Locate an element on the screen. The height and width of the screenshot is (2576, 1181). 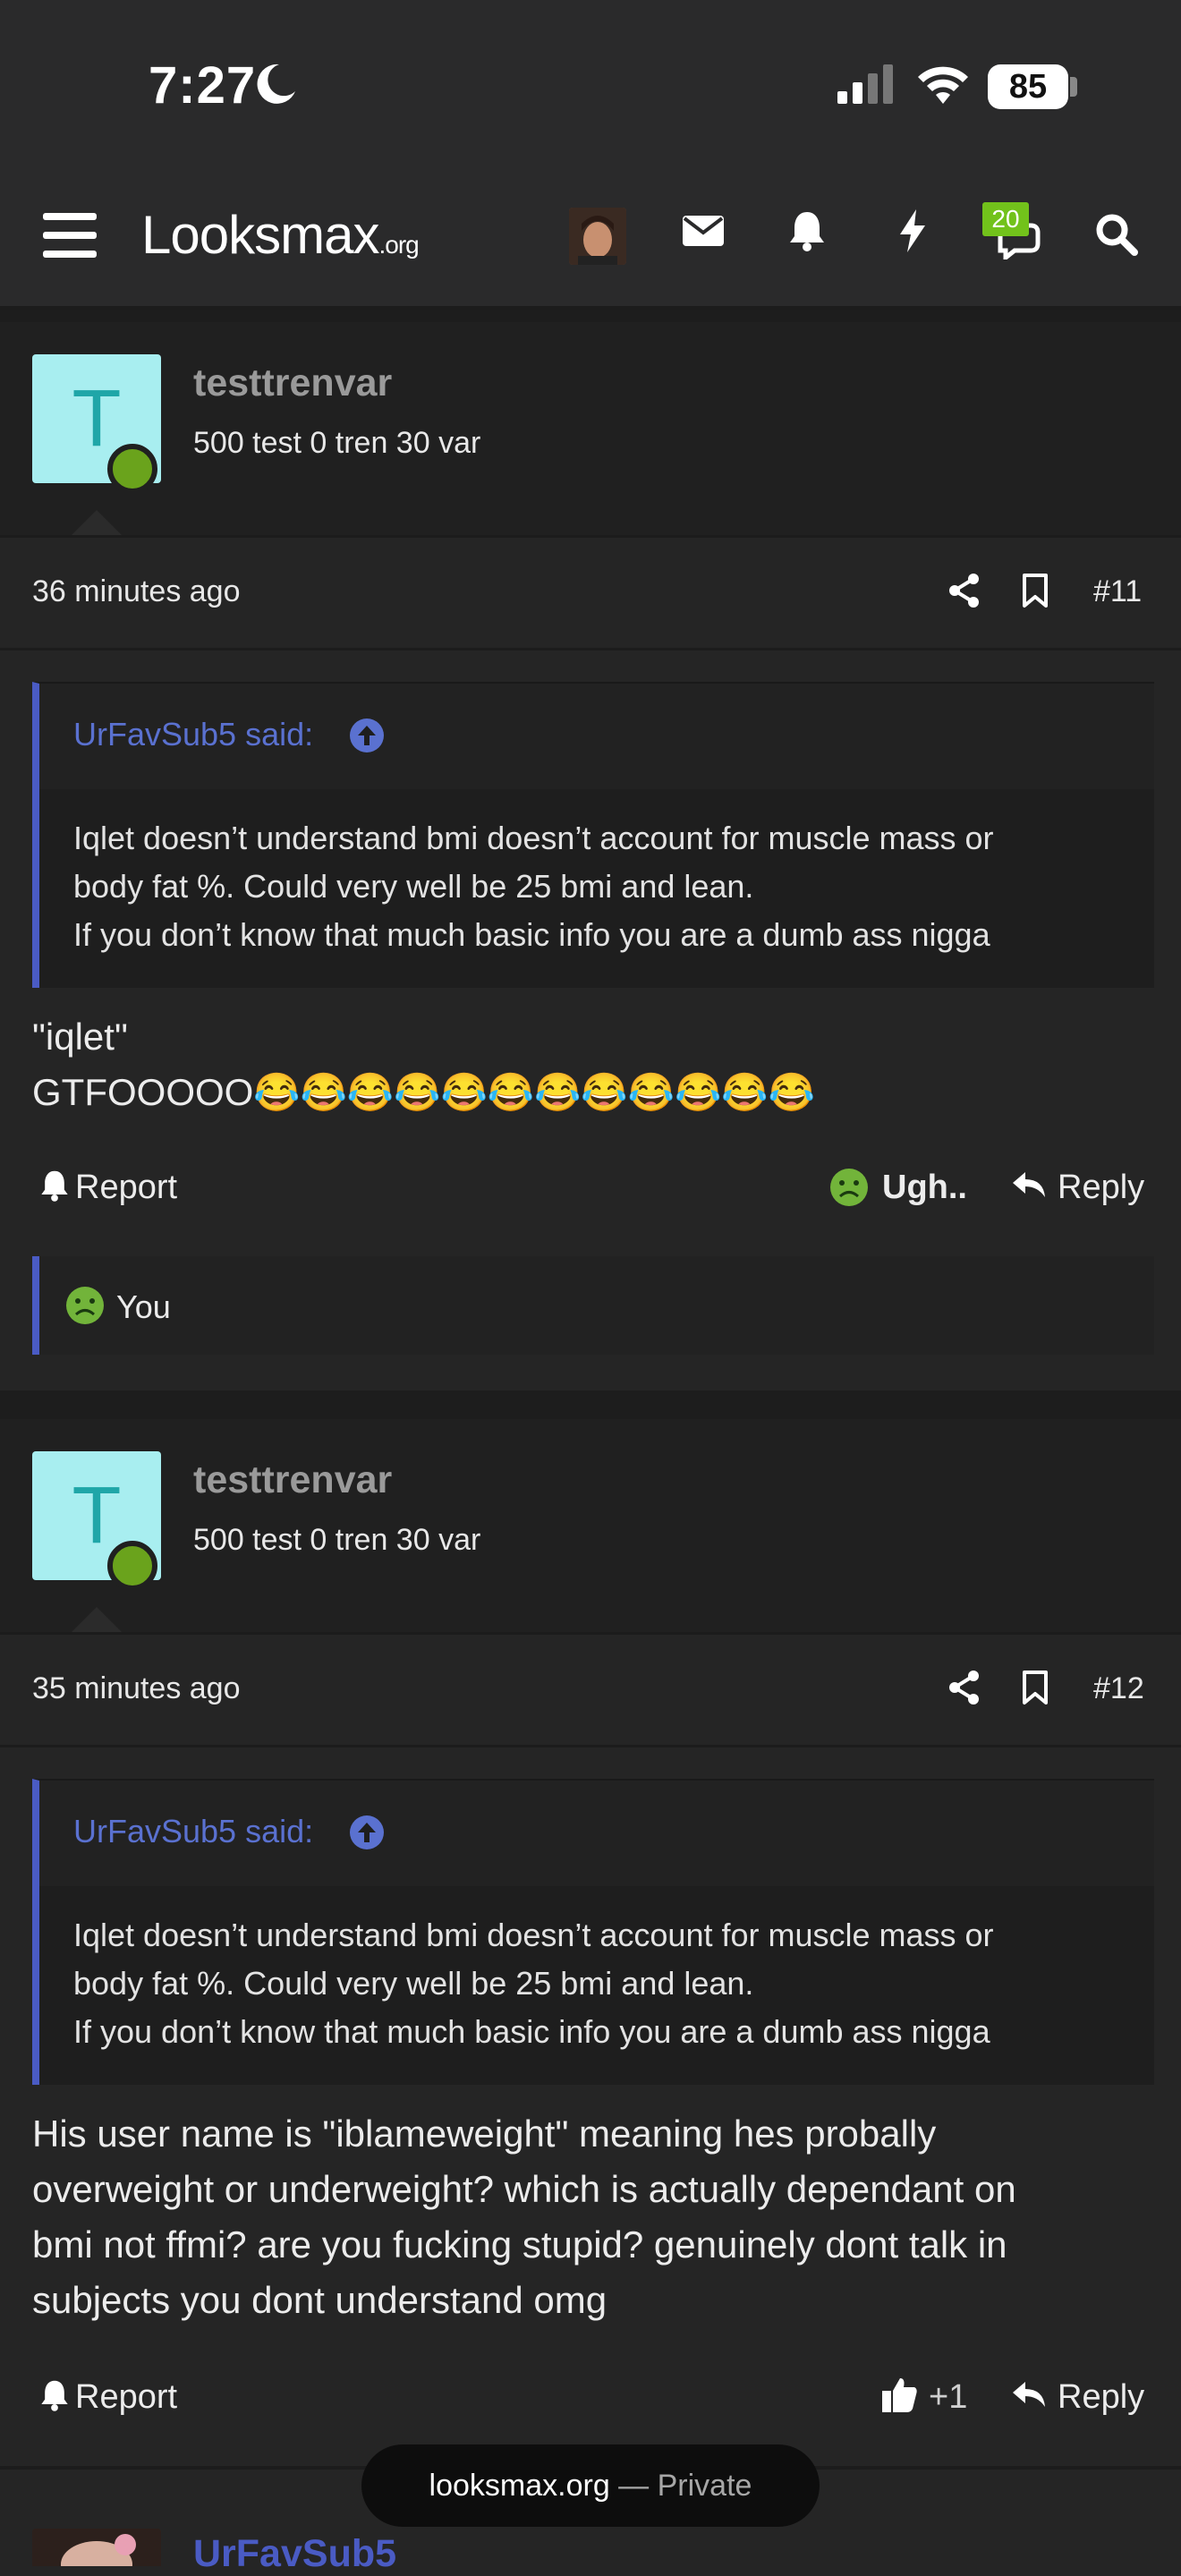
reactions-summary-bar is located at coordinates (593, 1305).